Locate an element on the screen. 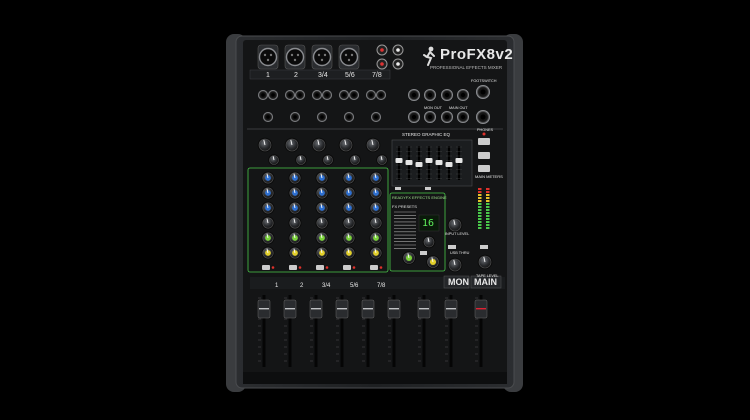  return-jack-3-hole is located at coordinates (463, 117).